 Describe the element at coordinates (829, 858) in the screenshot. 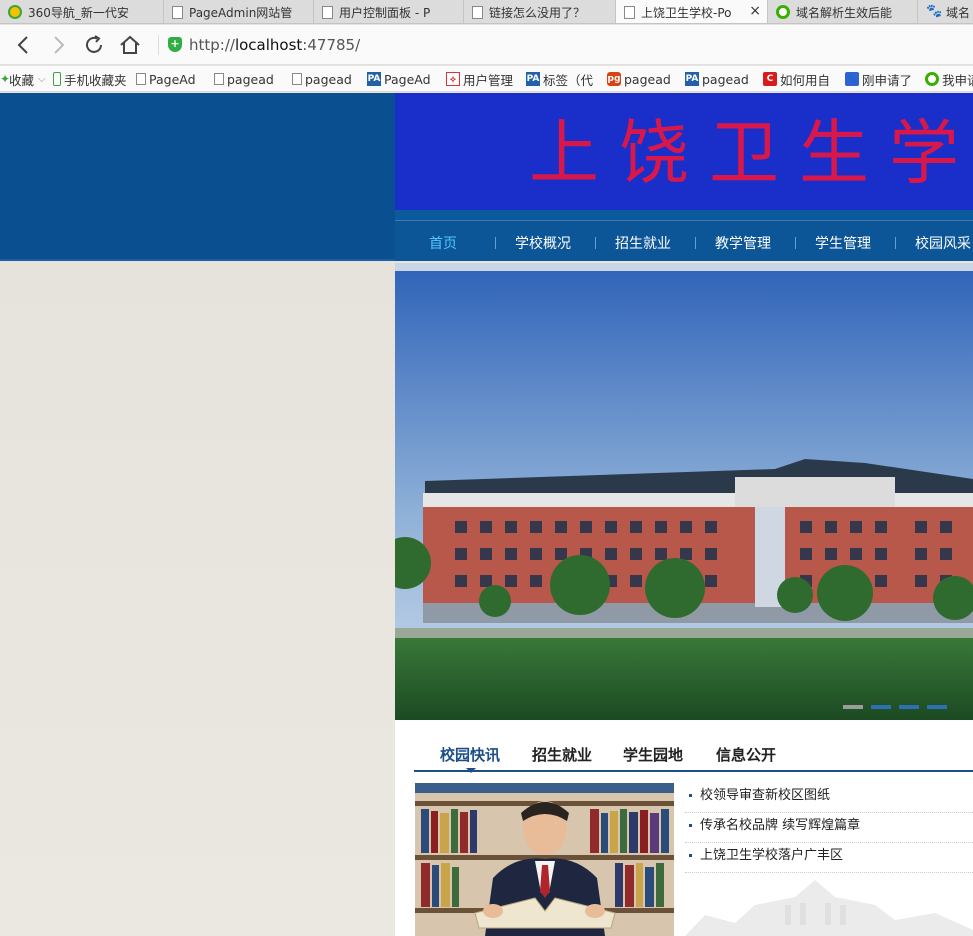

I see `news-item: 上饶卫生学校落户广丰区` at that location.